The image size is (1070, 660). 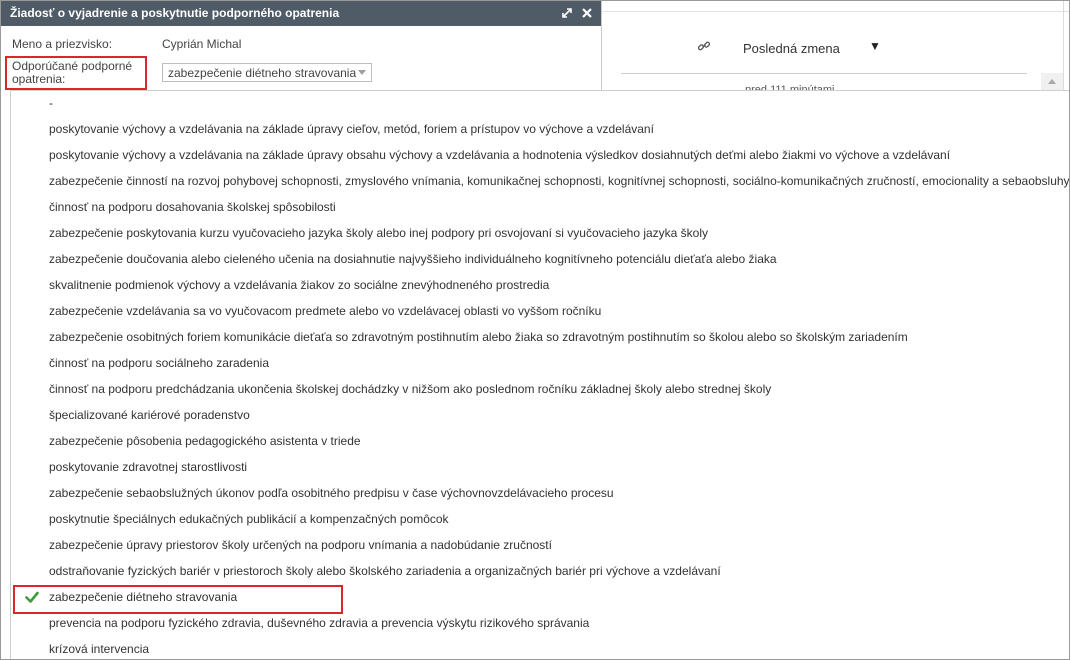 I want to click on dropdown-option: činnosť na podporu sociálneho zaradenia, so click(x=159, y=363).